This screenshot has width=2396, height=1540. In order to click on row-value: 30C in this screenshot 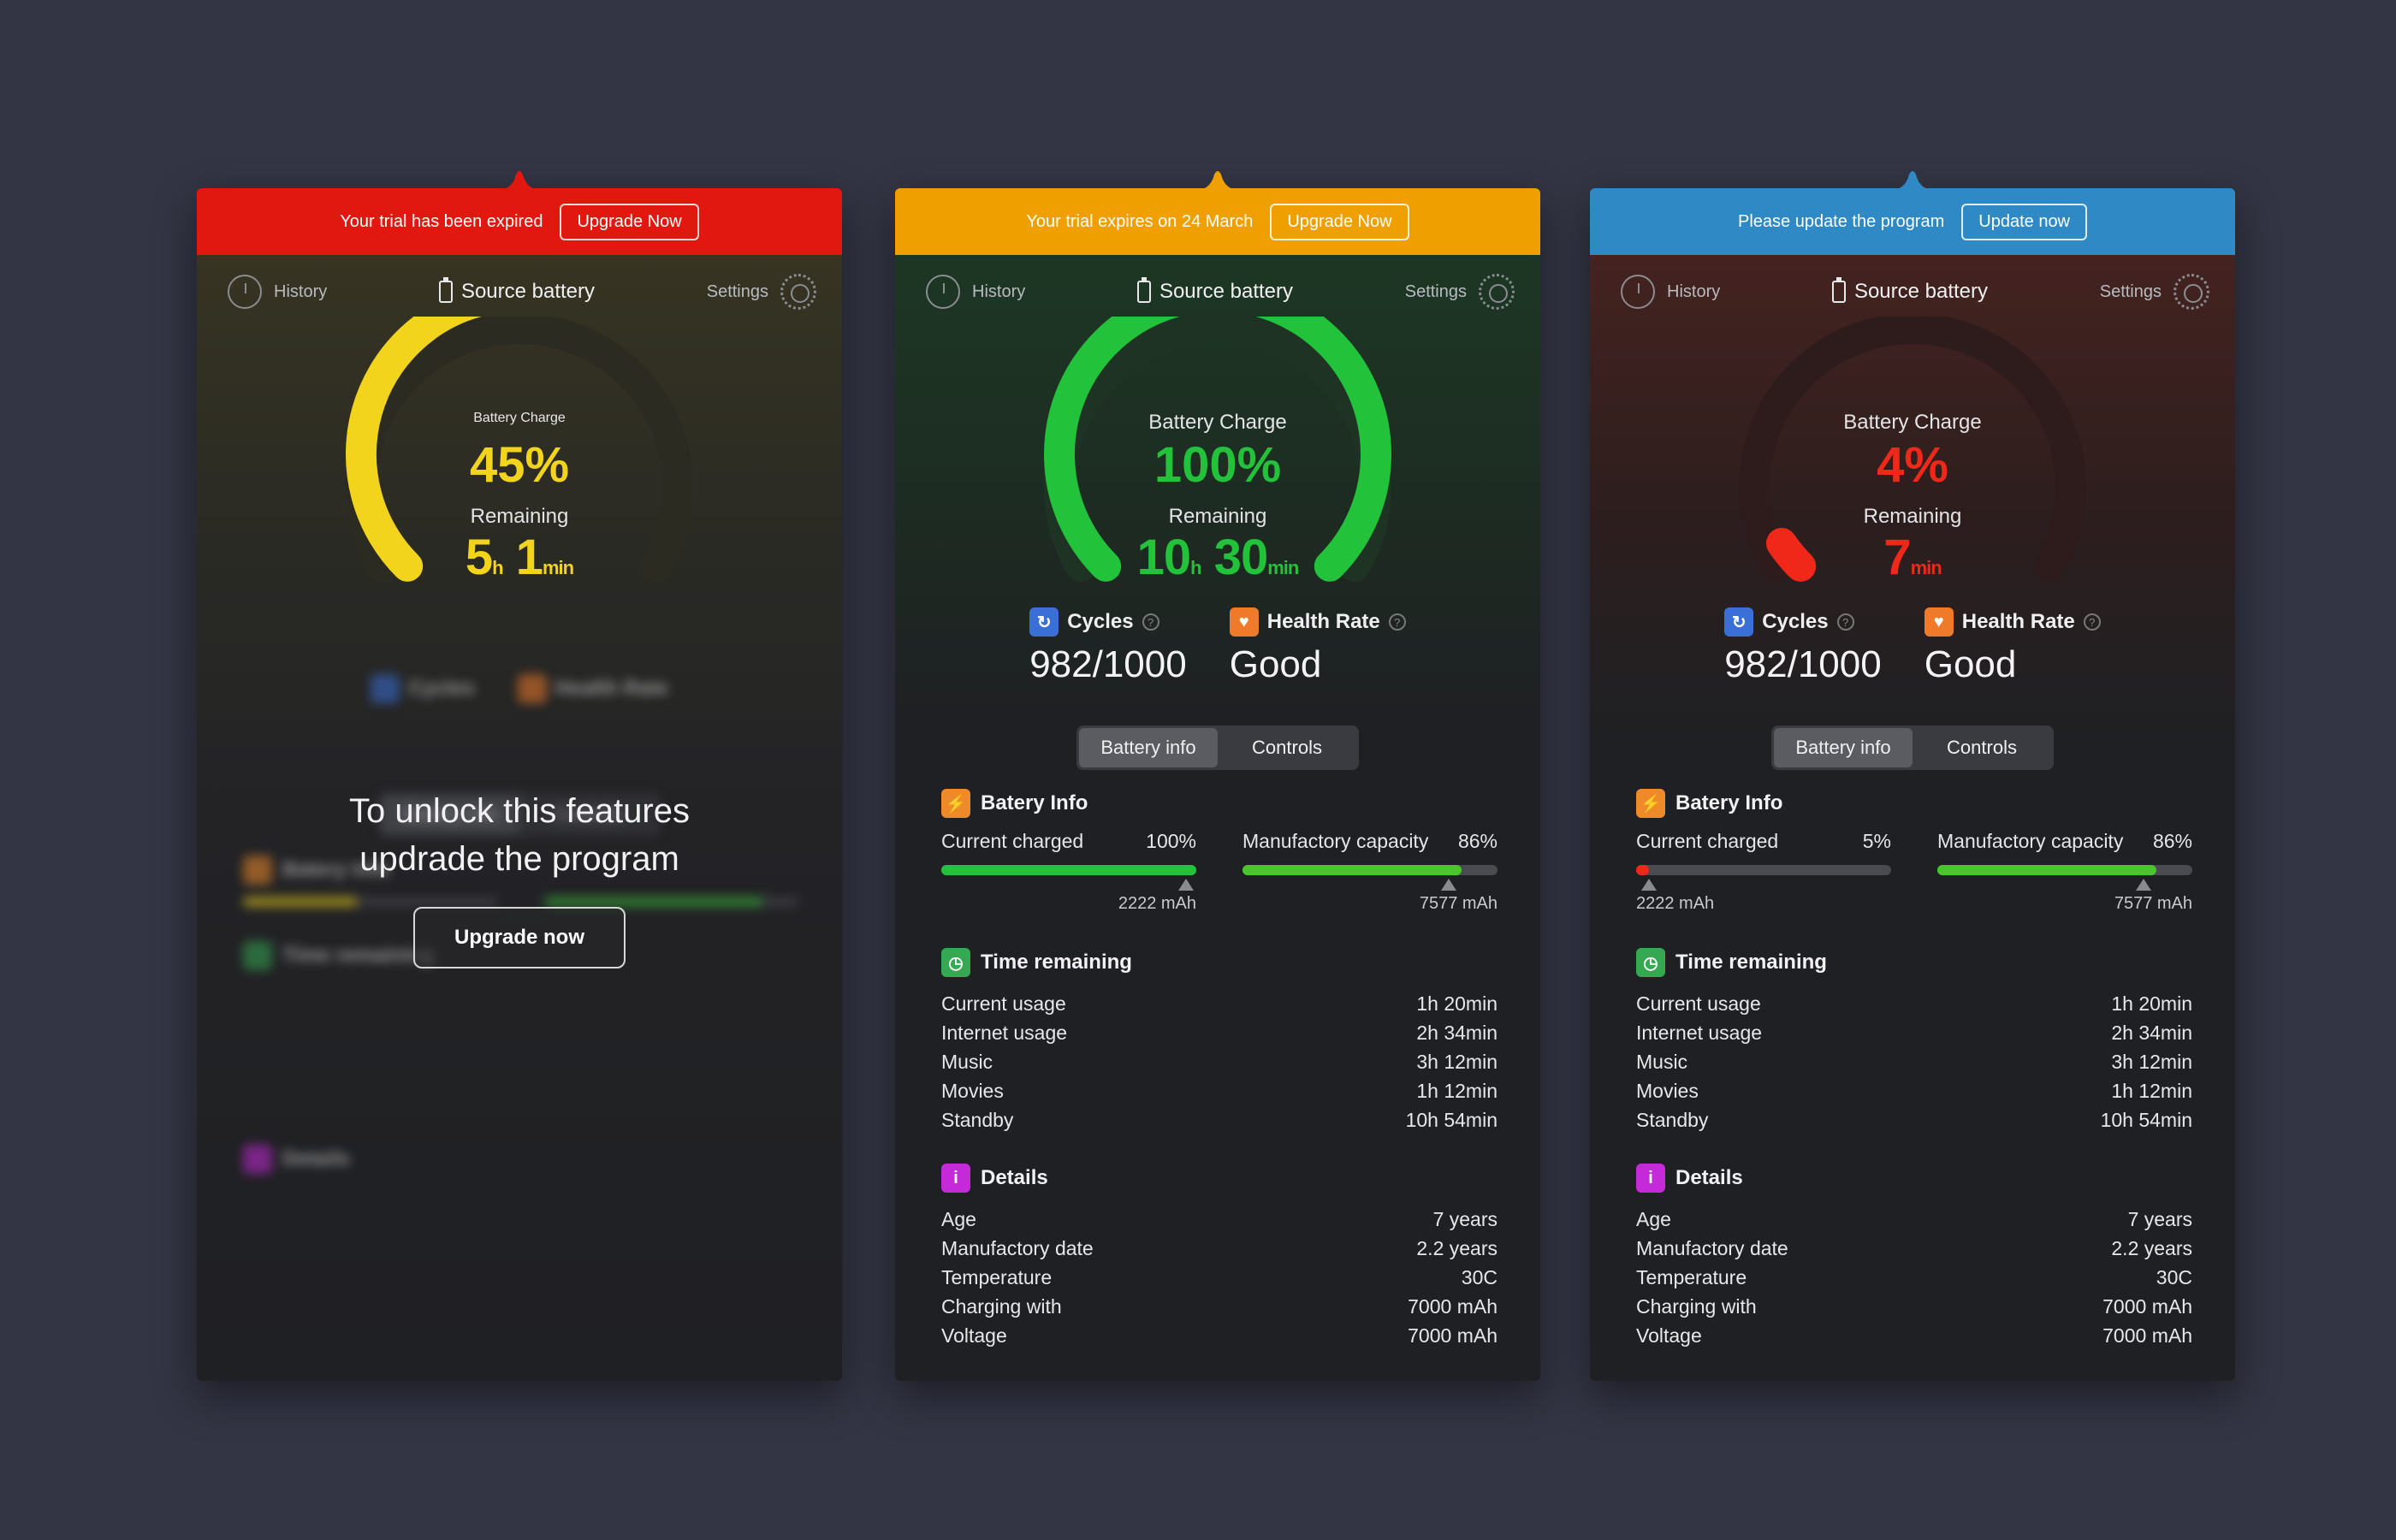, I will do `click(1479, 1277)`.